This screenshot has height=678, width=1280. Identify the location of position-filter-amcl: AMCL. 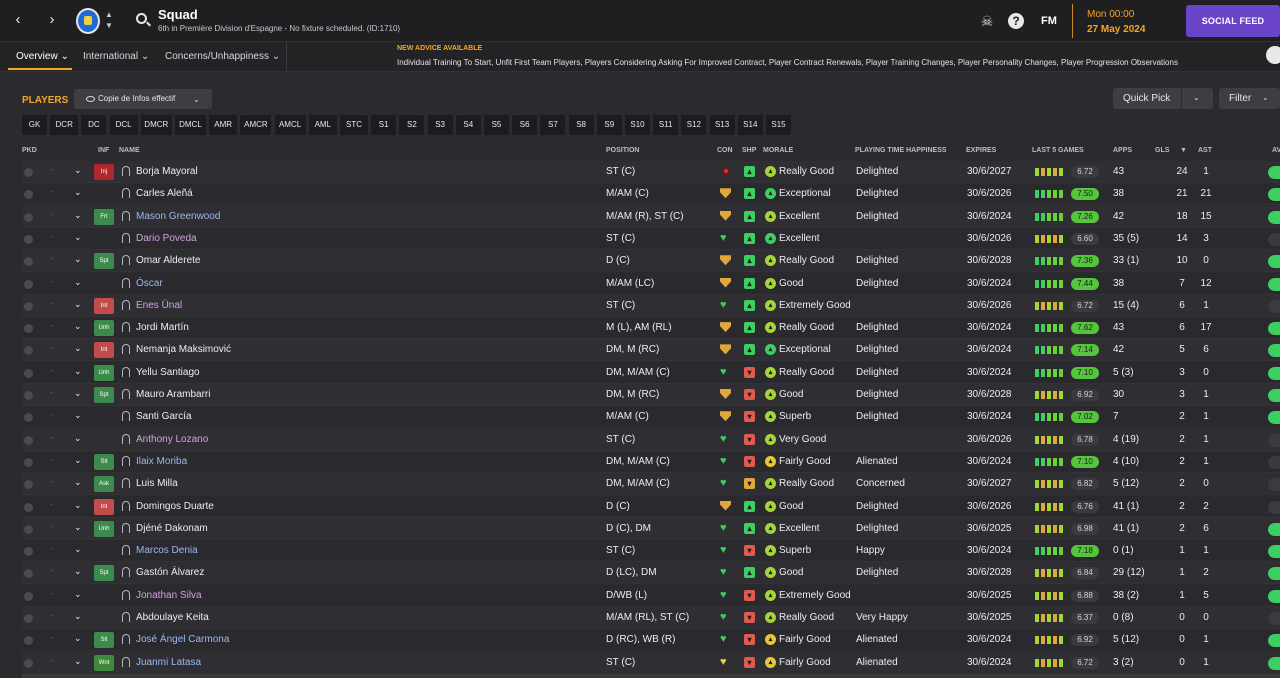
(290, 125).